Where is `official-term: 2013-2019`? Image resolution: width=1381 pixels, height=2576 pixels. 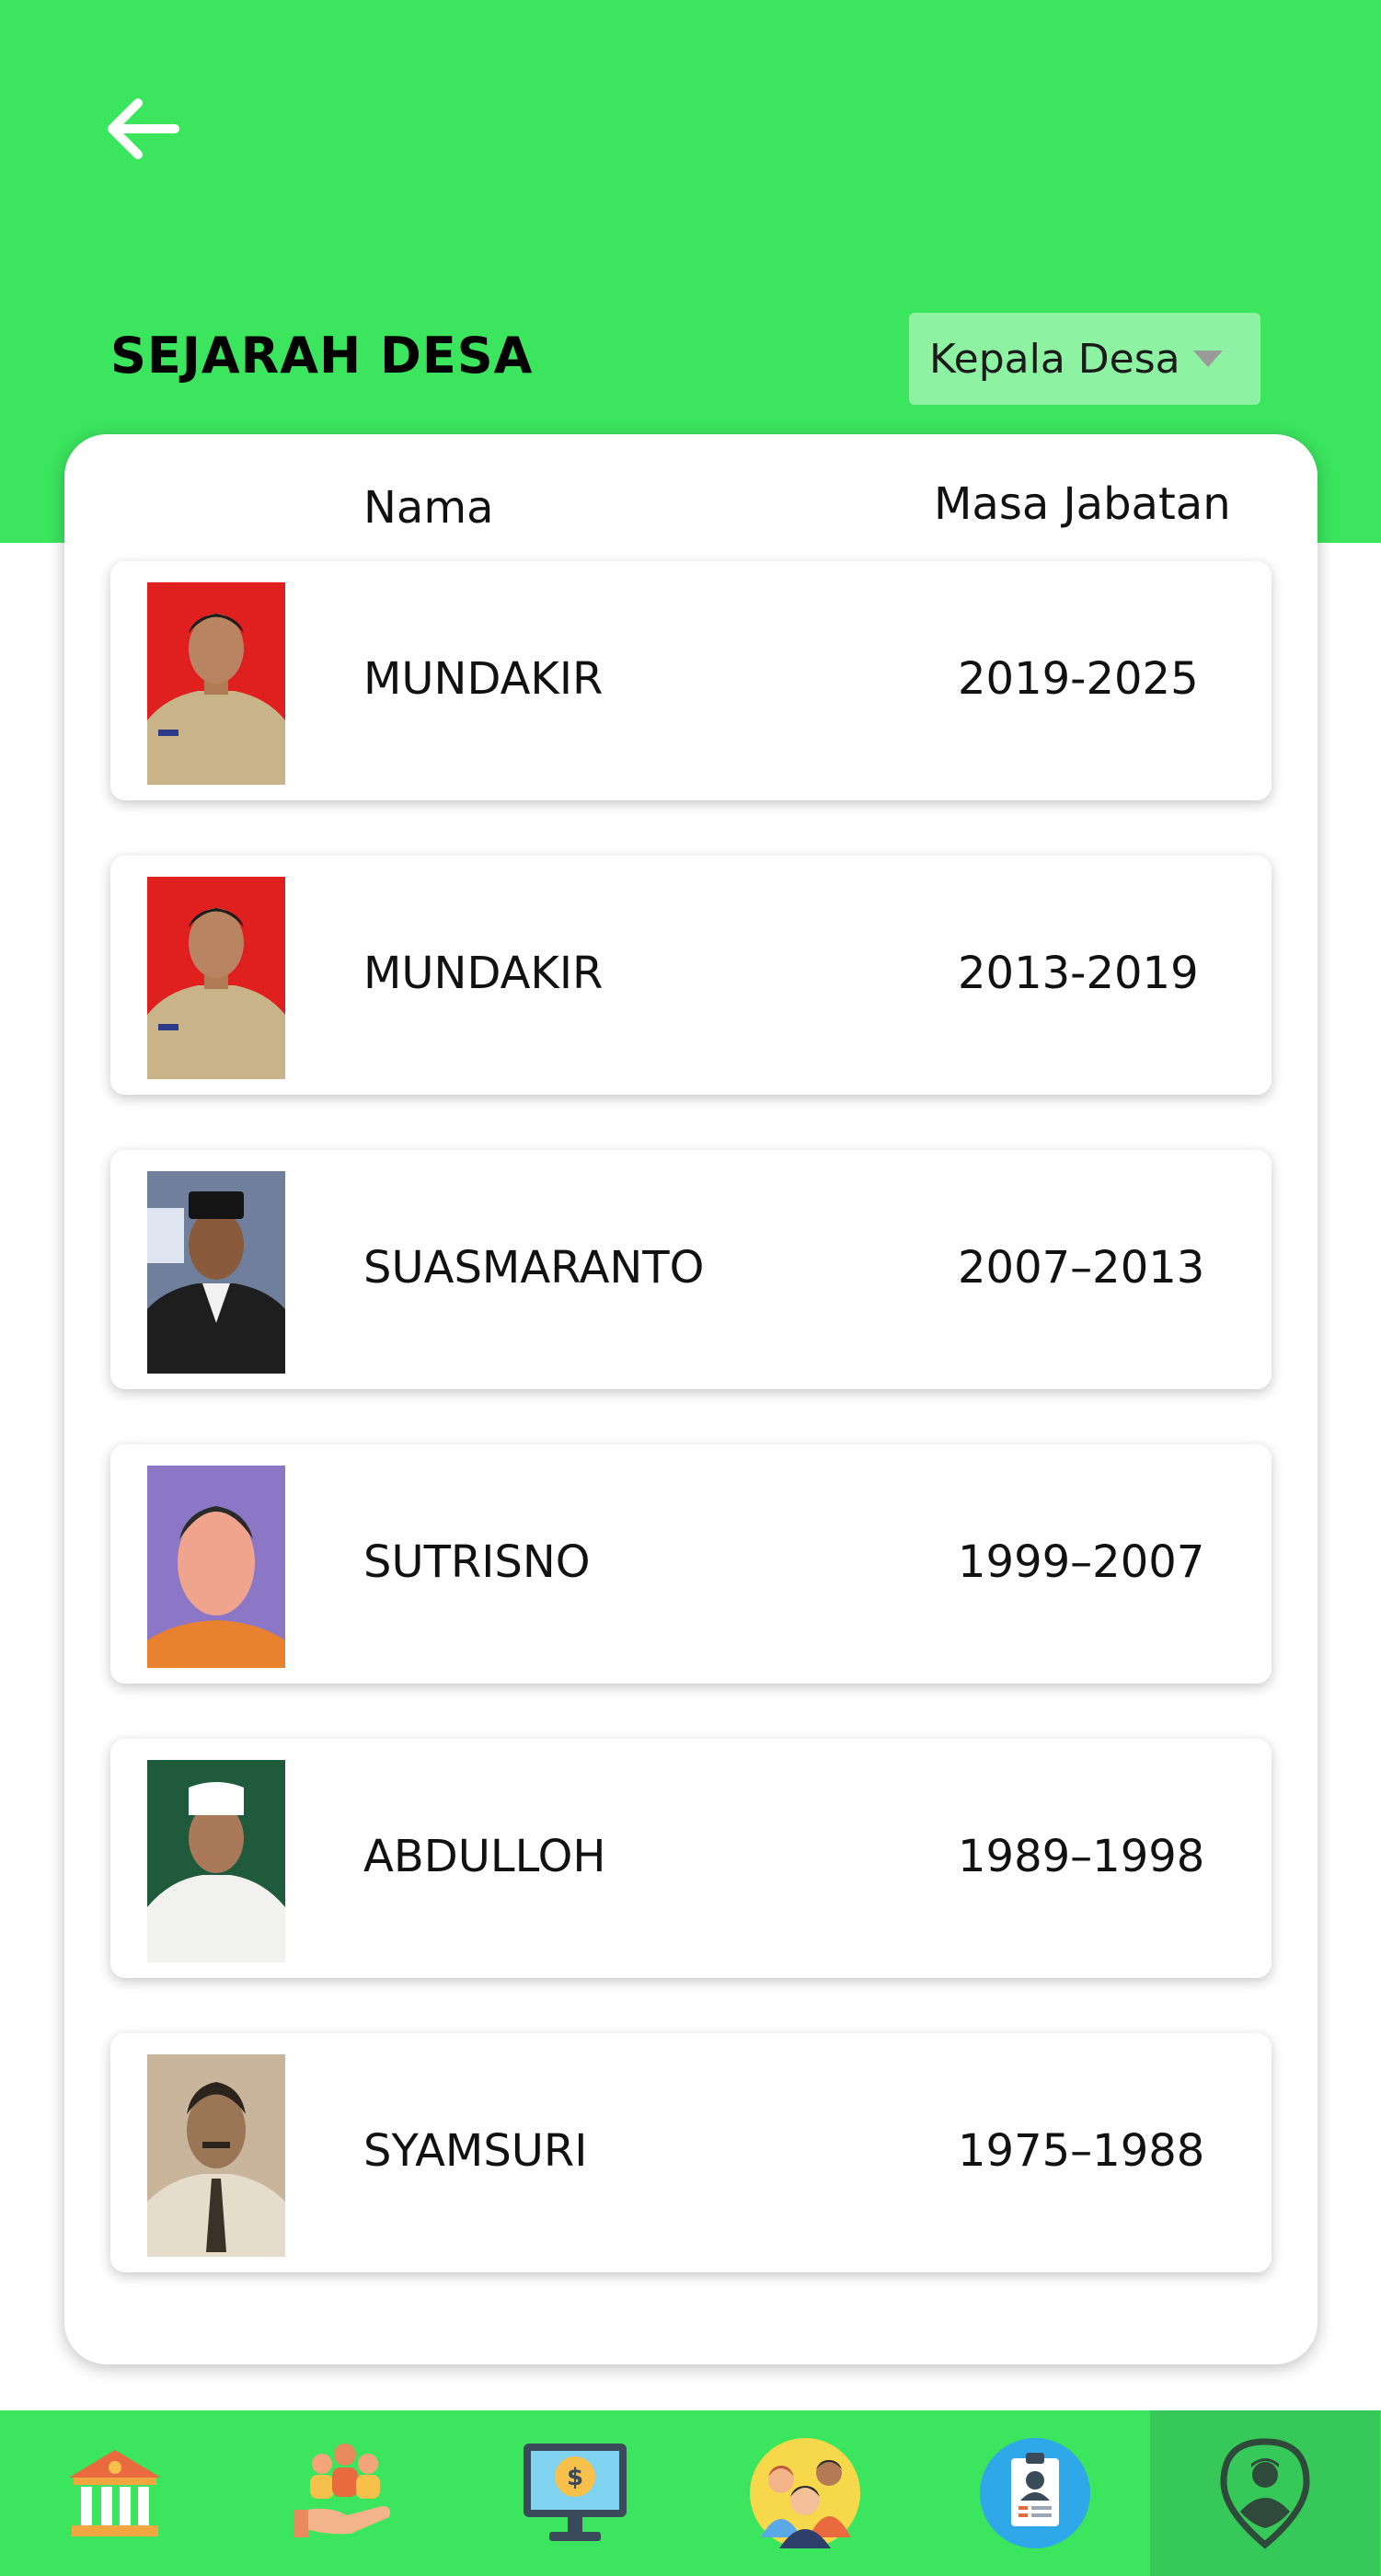 official-term: 2013-2019 is located at coordinates (1078, 974).